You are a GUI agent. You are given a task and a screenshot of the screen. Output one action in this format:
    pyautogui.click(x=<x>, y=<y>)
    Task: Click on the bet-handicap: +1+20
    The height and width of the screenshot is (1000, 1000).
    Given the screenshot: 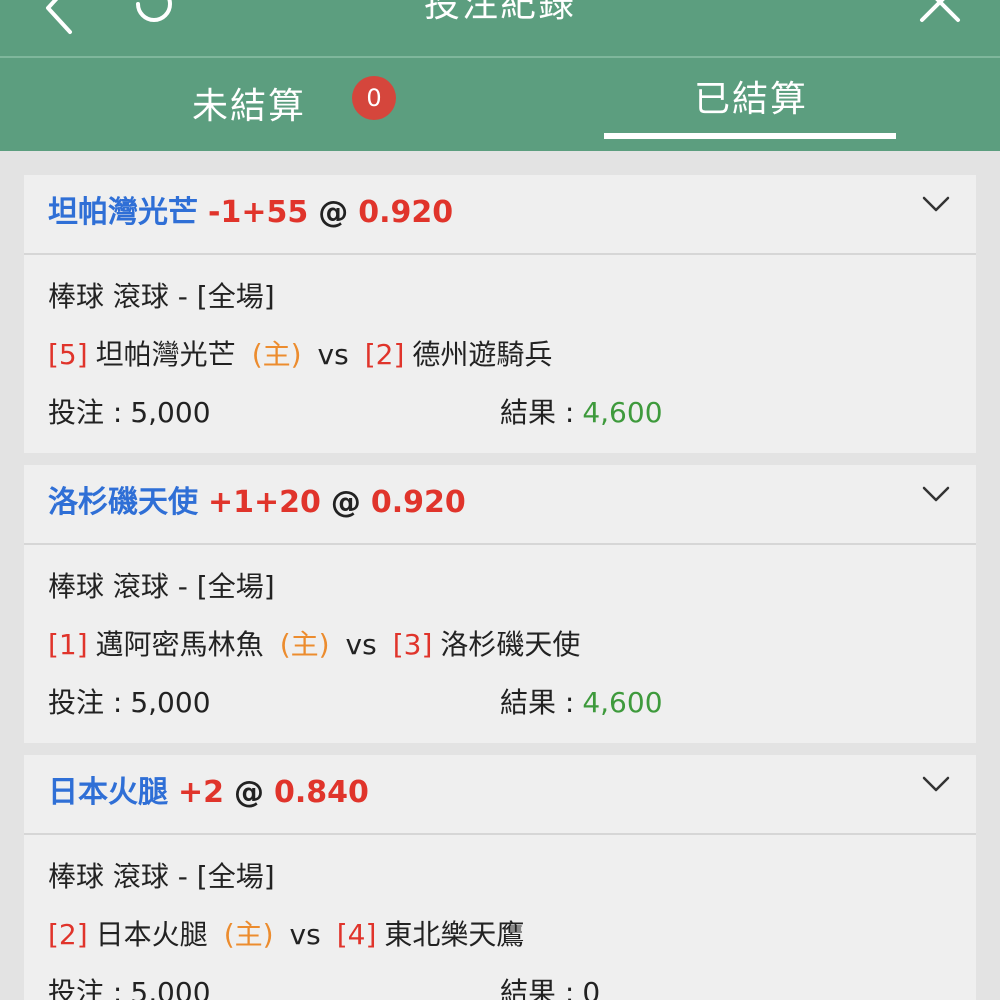 What is the action you would take?
    pyautogui.click(x=264, y=502)
    